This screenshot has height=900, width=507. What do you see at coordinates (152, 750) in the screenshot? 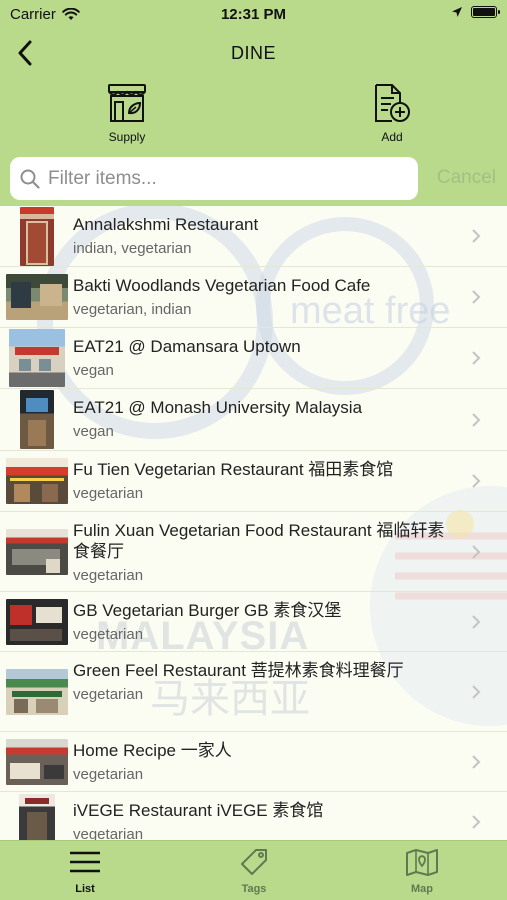
I see `restaurant-name: Home Recipe 一家人` at bounding box center [152, 750].